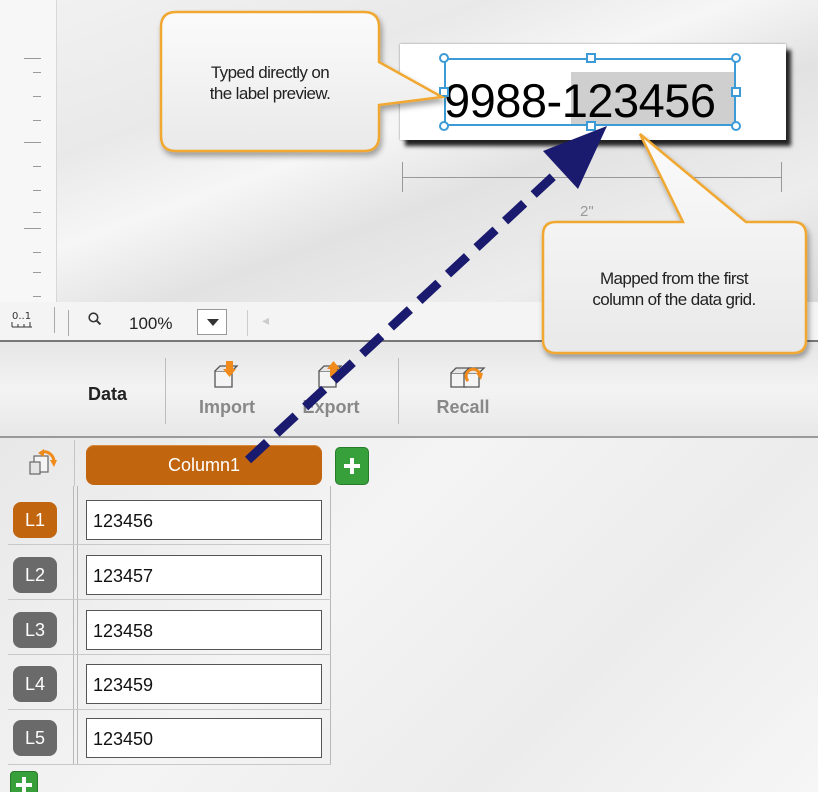 The image size is (818, 792). Describe the element at coordinates (674, 299) in the screenshot. I see `callout-mapped-line2: column of the data grid.` at that location.